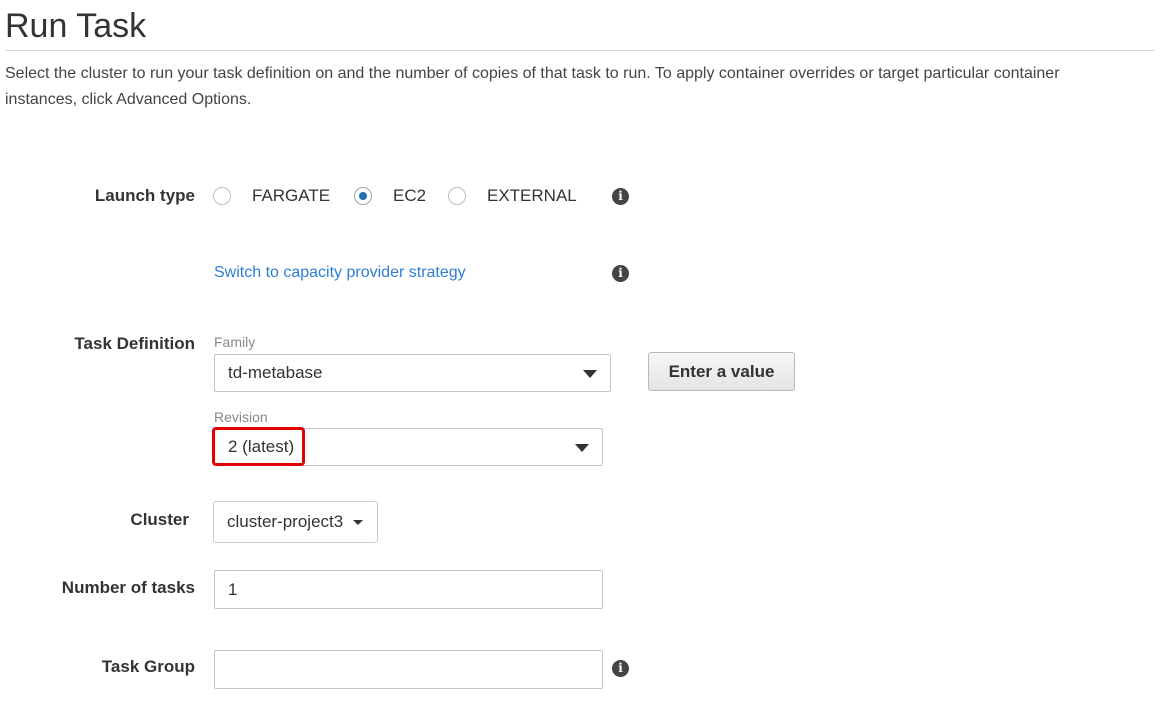  What do you see at coordinates (580, 50) in the screenshot?
I see `title-divider` at bounding box center [580, 50].